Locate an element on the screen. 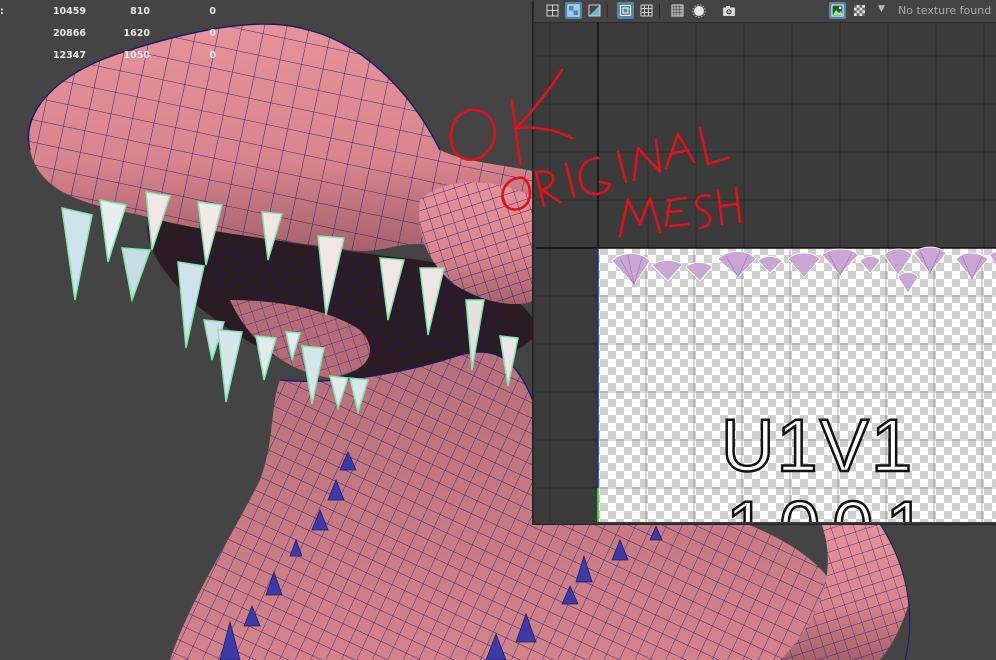 This screenshot has width=996, height=660. hud-row-faces: 12347 1050 0 is located at coordinates (120, 61).